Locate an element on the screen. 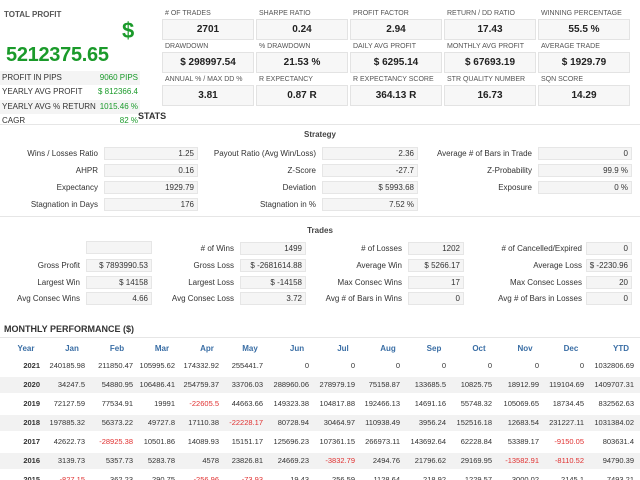  card-value: 21.53 % is located at coordinates (302, 62).